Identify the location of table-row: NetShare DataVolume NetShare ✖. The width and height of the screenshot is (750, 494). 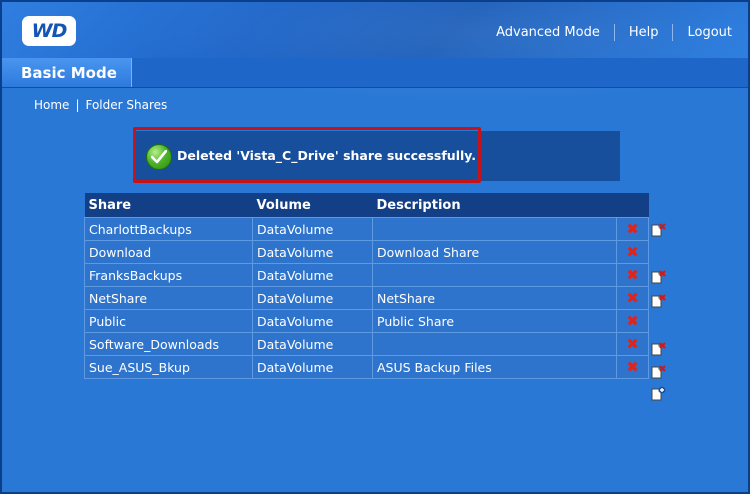
(366, 298).